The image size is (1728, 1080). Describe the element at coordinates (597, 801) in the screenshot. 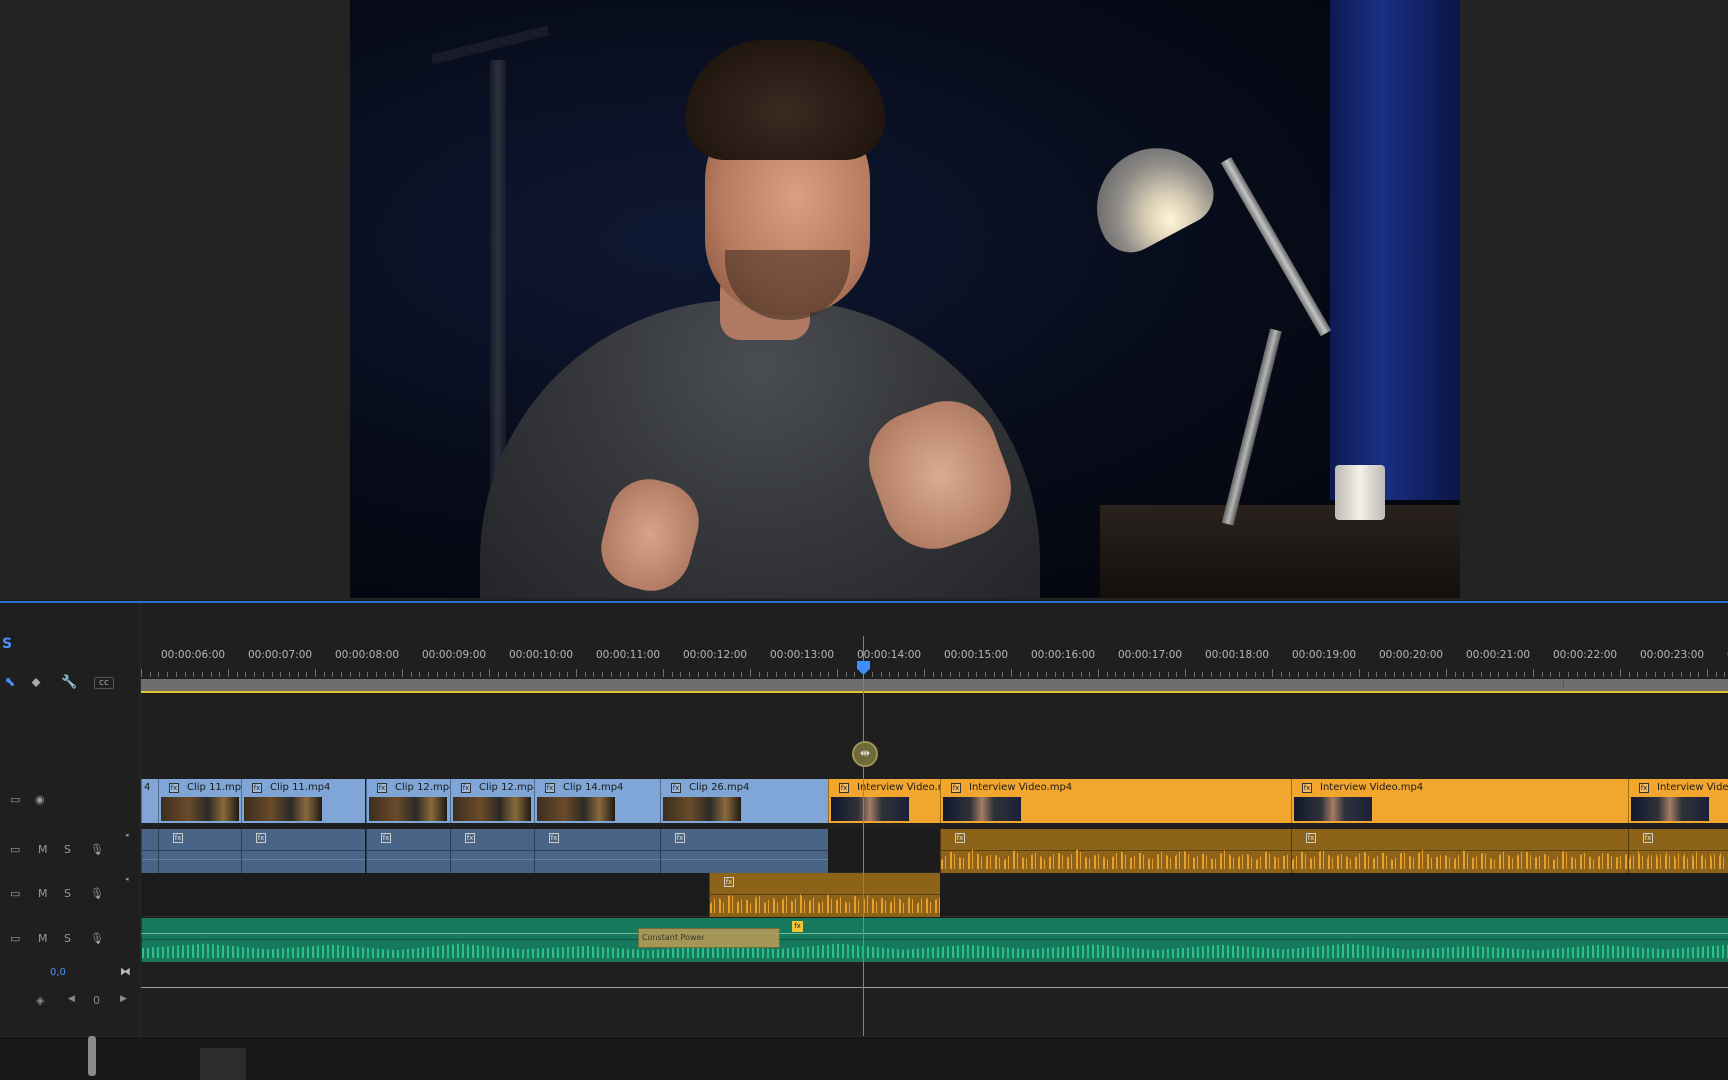

I see `video-clip: fx Clip 14.mp4` at that location.